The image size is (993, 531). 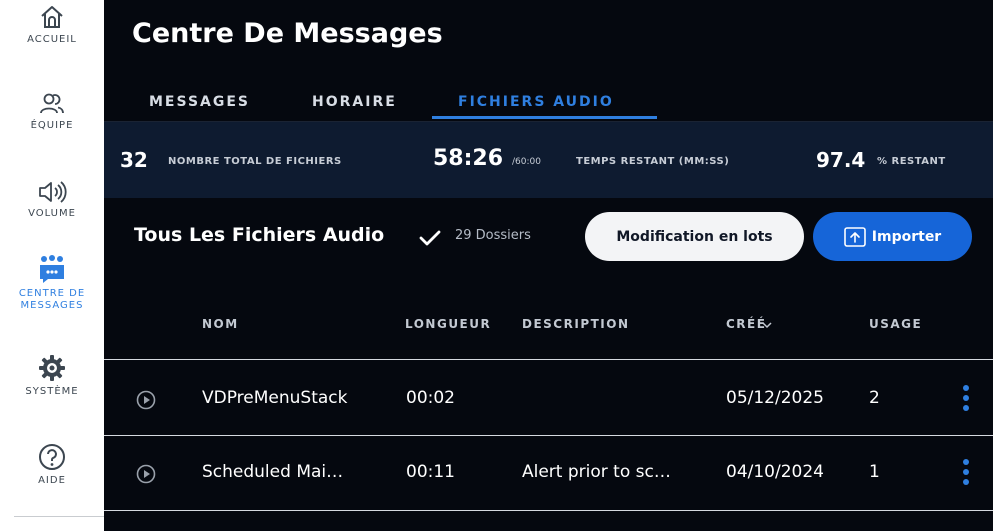 What do you see at coordinates (430, 238) in the screenshot?
I see `checkmark-dropdown-icon` at bounding box center [430, 238].